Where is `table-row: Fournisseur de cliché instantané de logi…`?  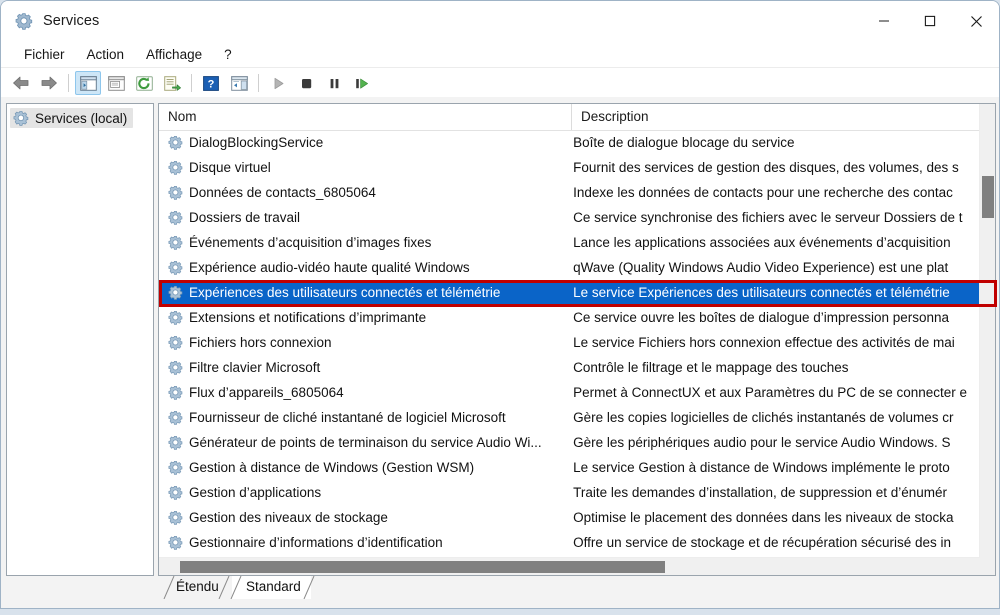 table-row: Fournisseur de cliché instantané de logi… is located at coordinates (569, 417).